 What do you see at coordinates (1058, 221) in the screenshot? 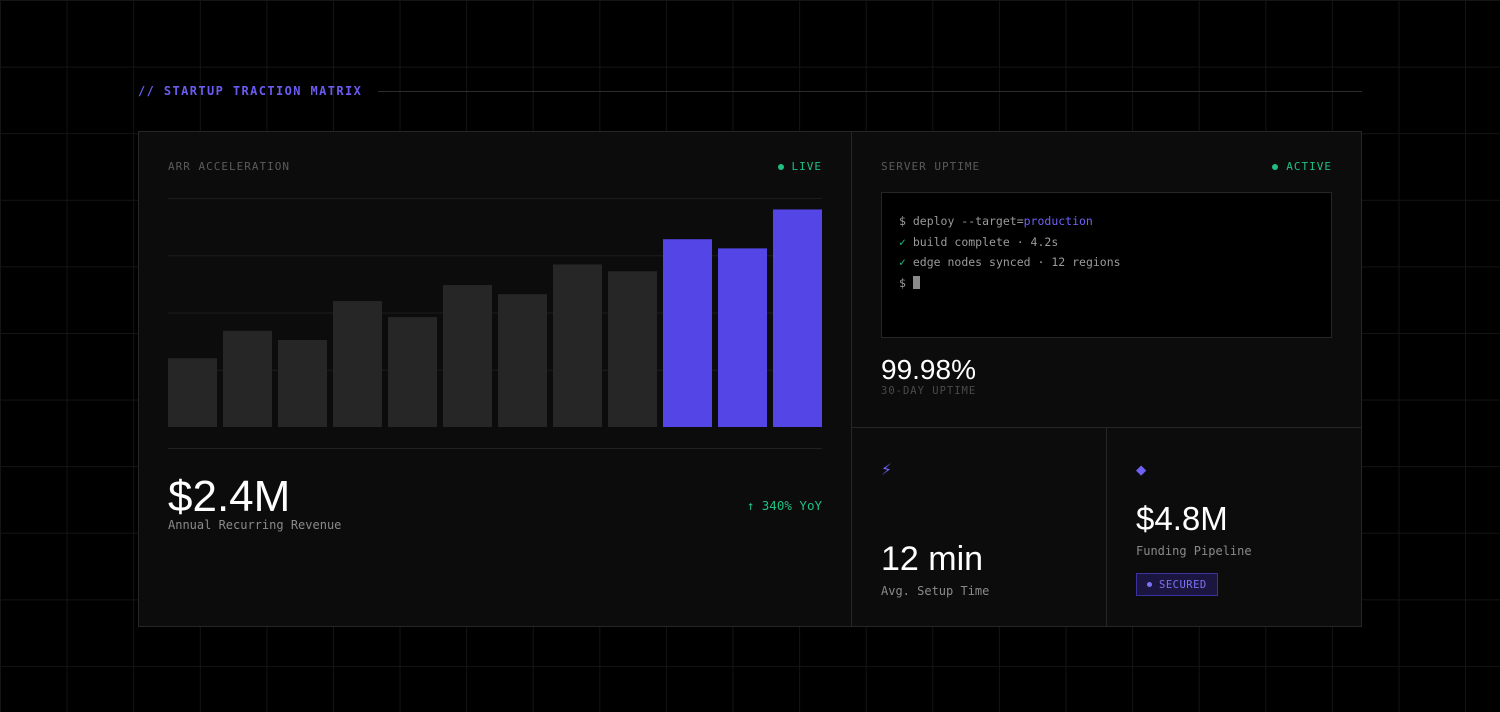
I see `terminal-target: production` at bounding box center [1058, 221].